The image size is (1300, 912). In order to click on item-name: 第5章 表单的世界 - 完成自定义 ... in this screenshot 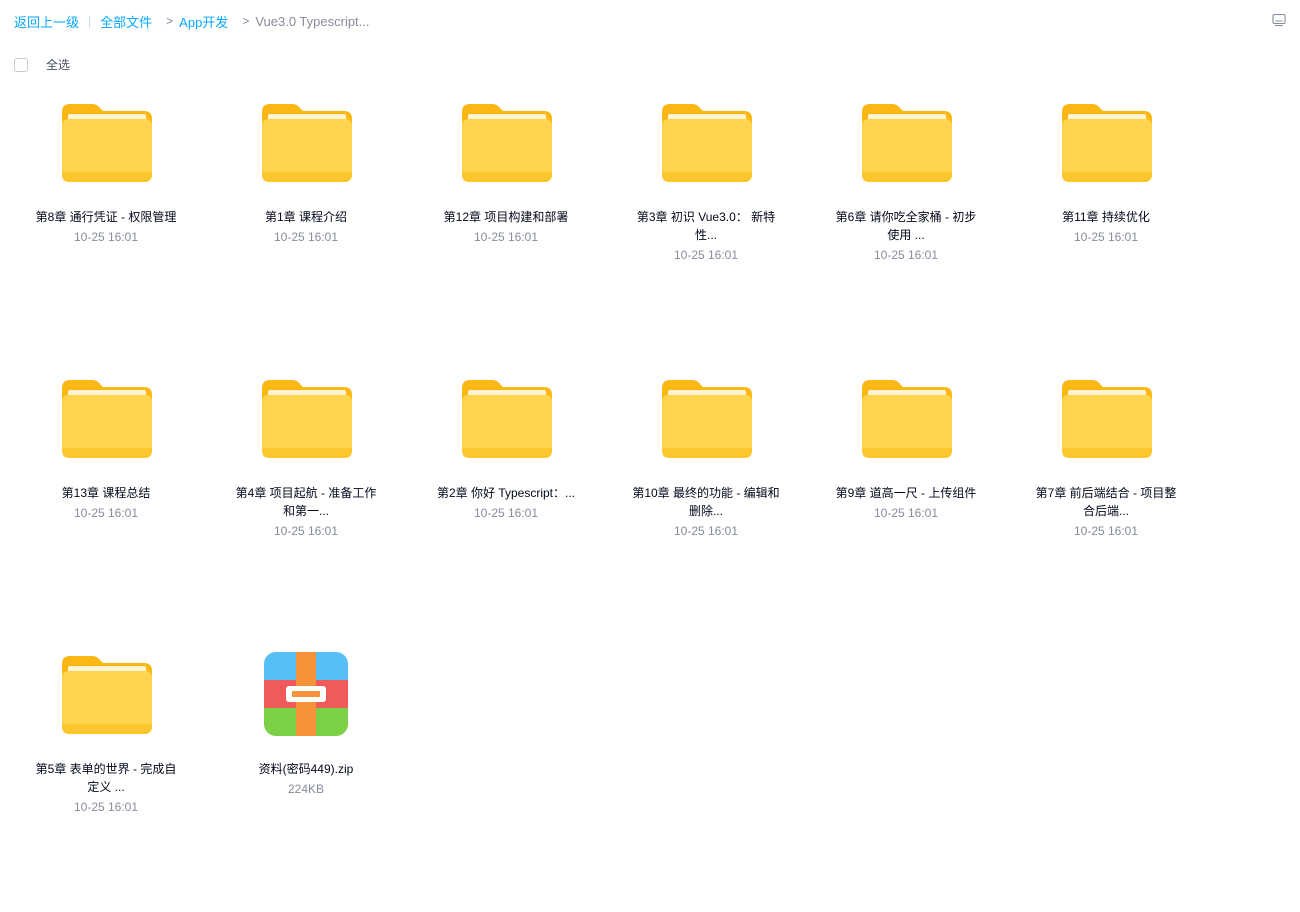, I will do `click(106, 778)`.